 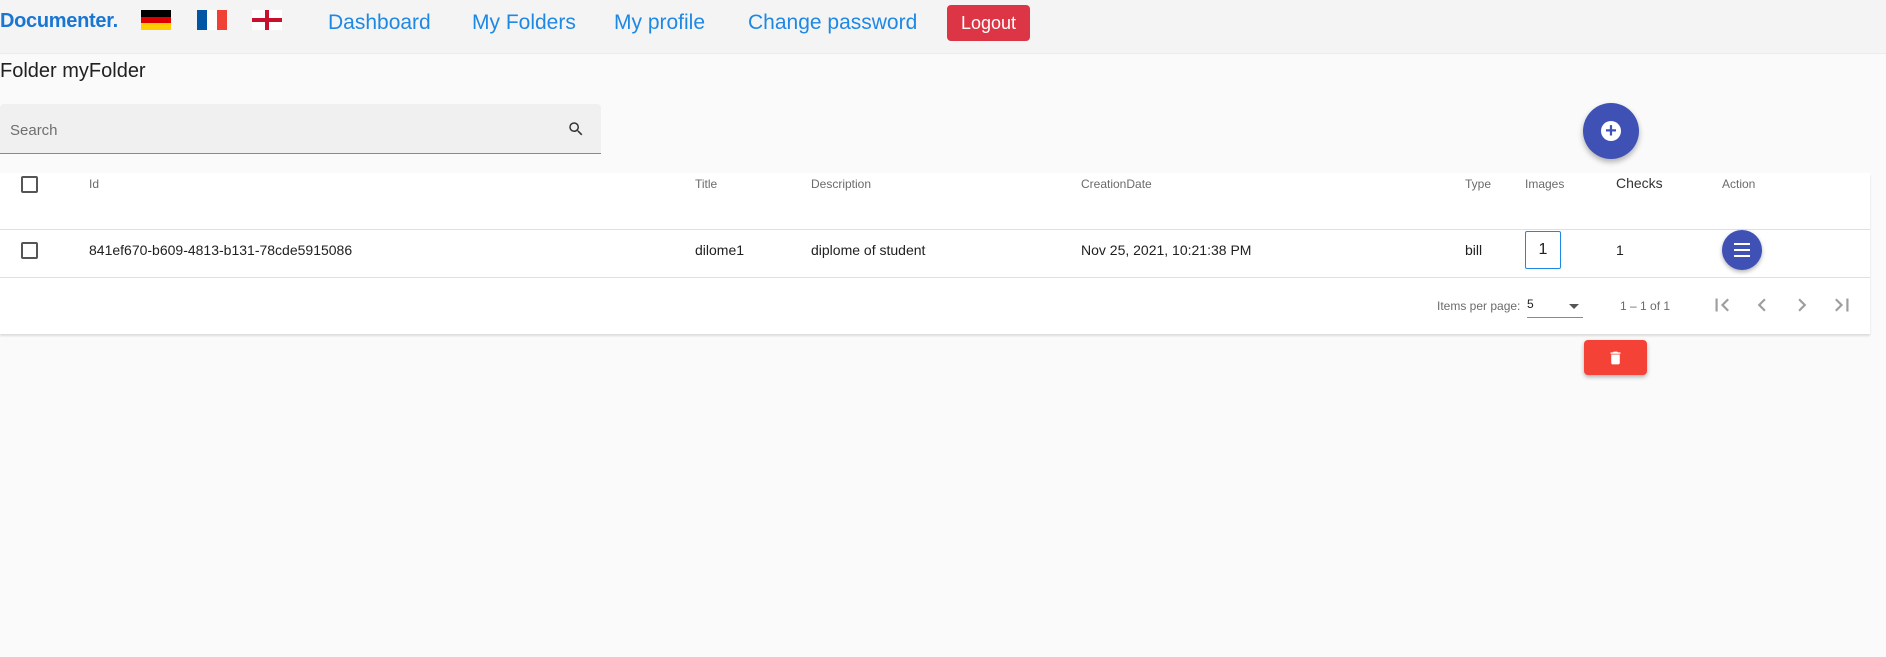 I want to click on items-per-page-label: Items per page:, so click(x=1479, y=306).